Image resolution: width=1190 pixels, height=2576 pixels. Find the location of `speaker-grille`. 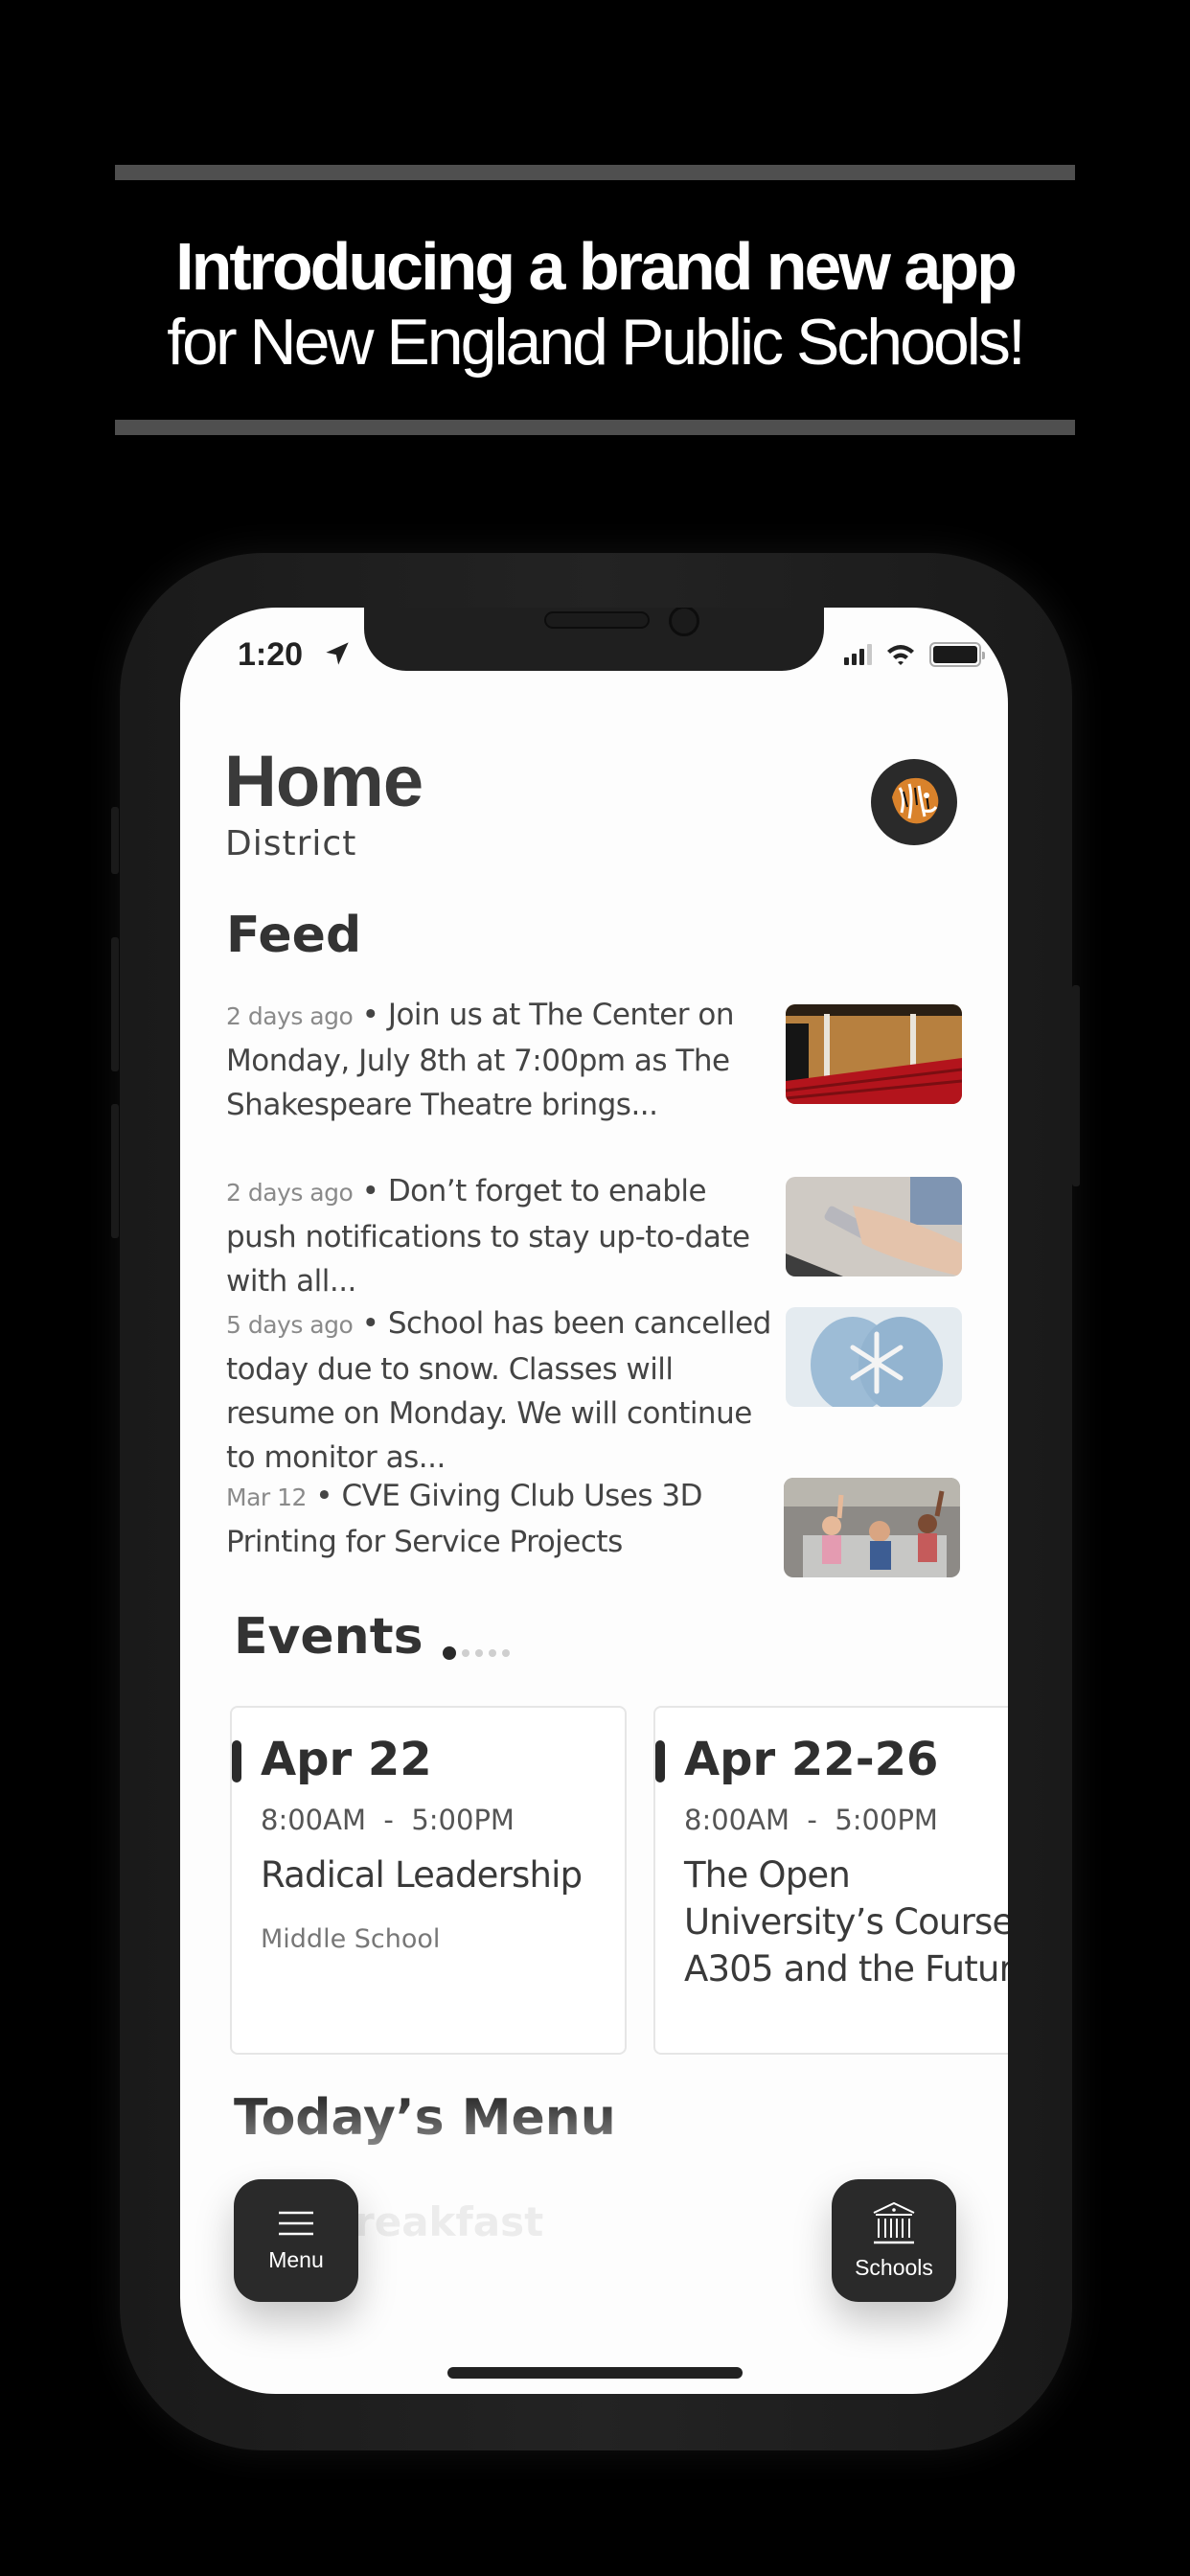

speaker-grille is located at coordinates (597, 620).